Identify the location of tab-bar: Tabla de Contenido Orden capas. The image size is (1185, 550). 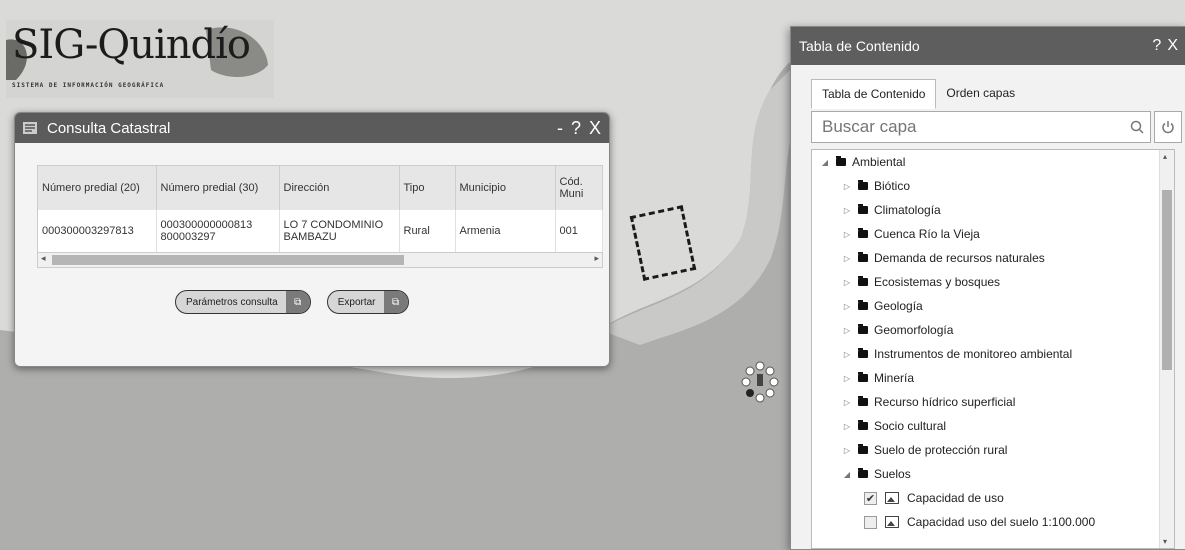
(918, 94).